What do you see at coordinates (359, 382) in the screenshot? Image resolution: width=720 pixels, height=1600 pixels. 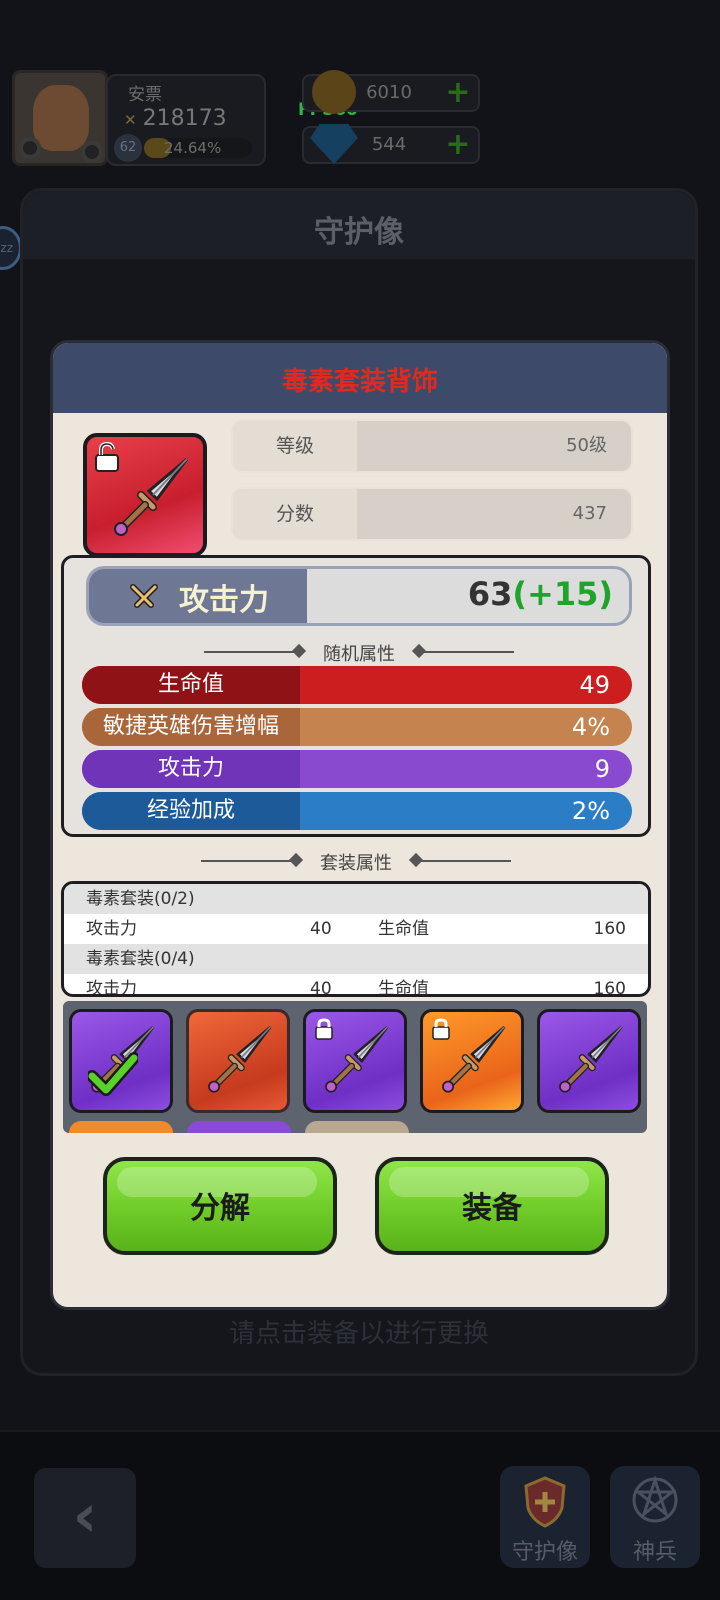 I see `item-title: 毒素套装背饰` at bounding box center [359, 382].